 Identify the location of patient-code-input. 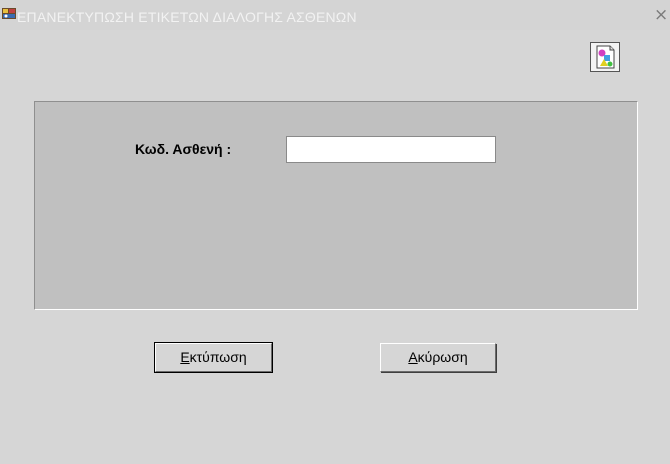
(391, 149).